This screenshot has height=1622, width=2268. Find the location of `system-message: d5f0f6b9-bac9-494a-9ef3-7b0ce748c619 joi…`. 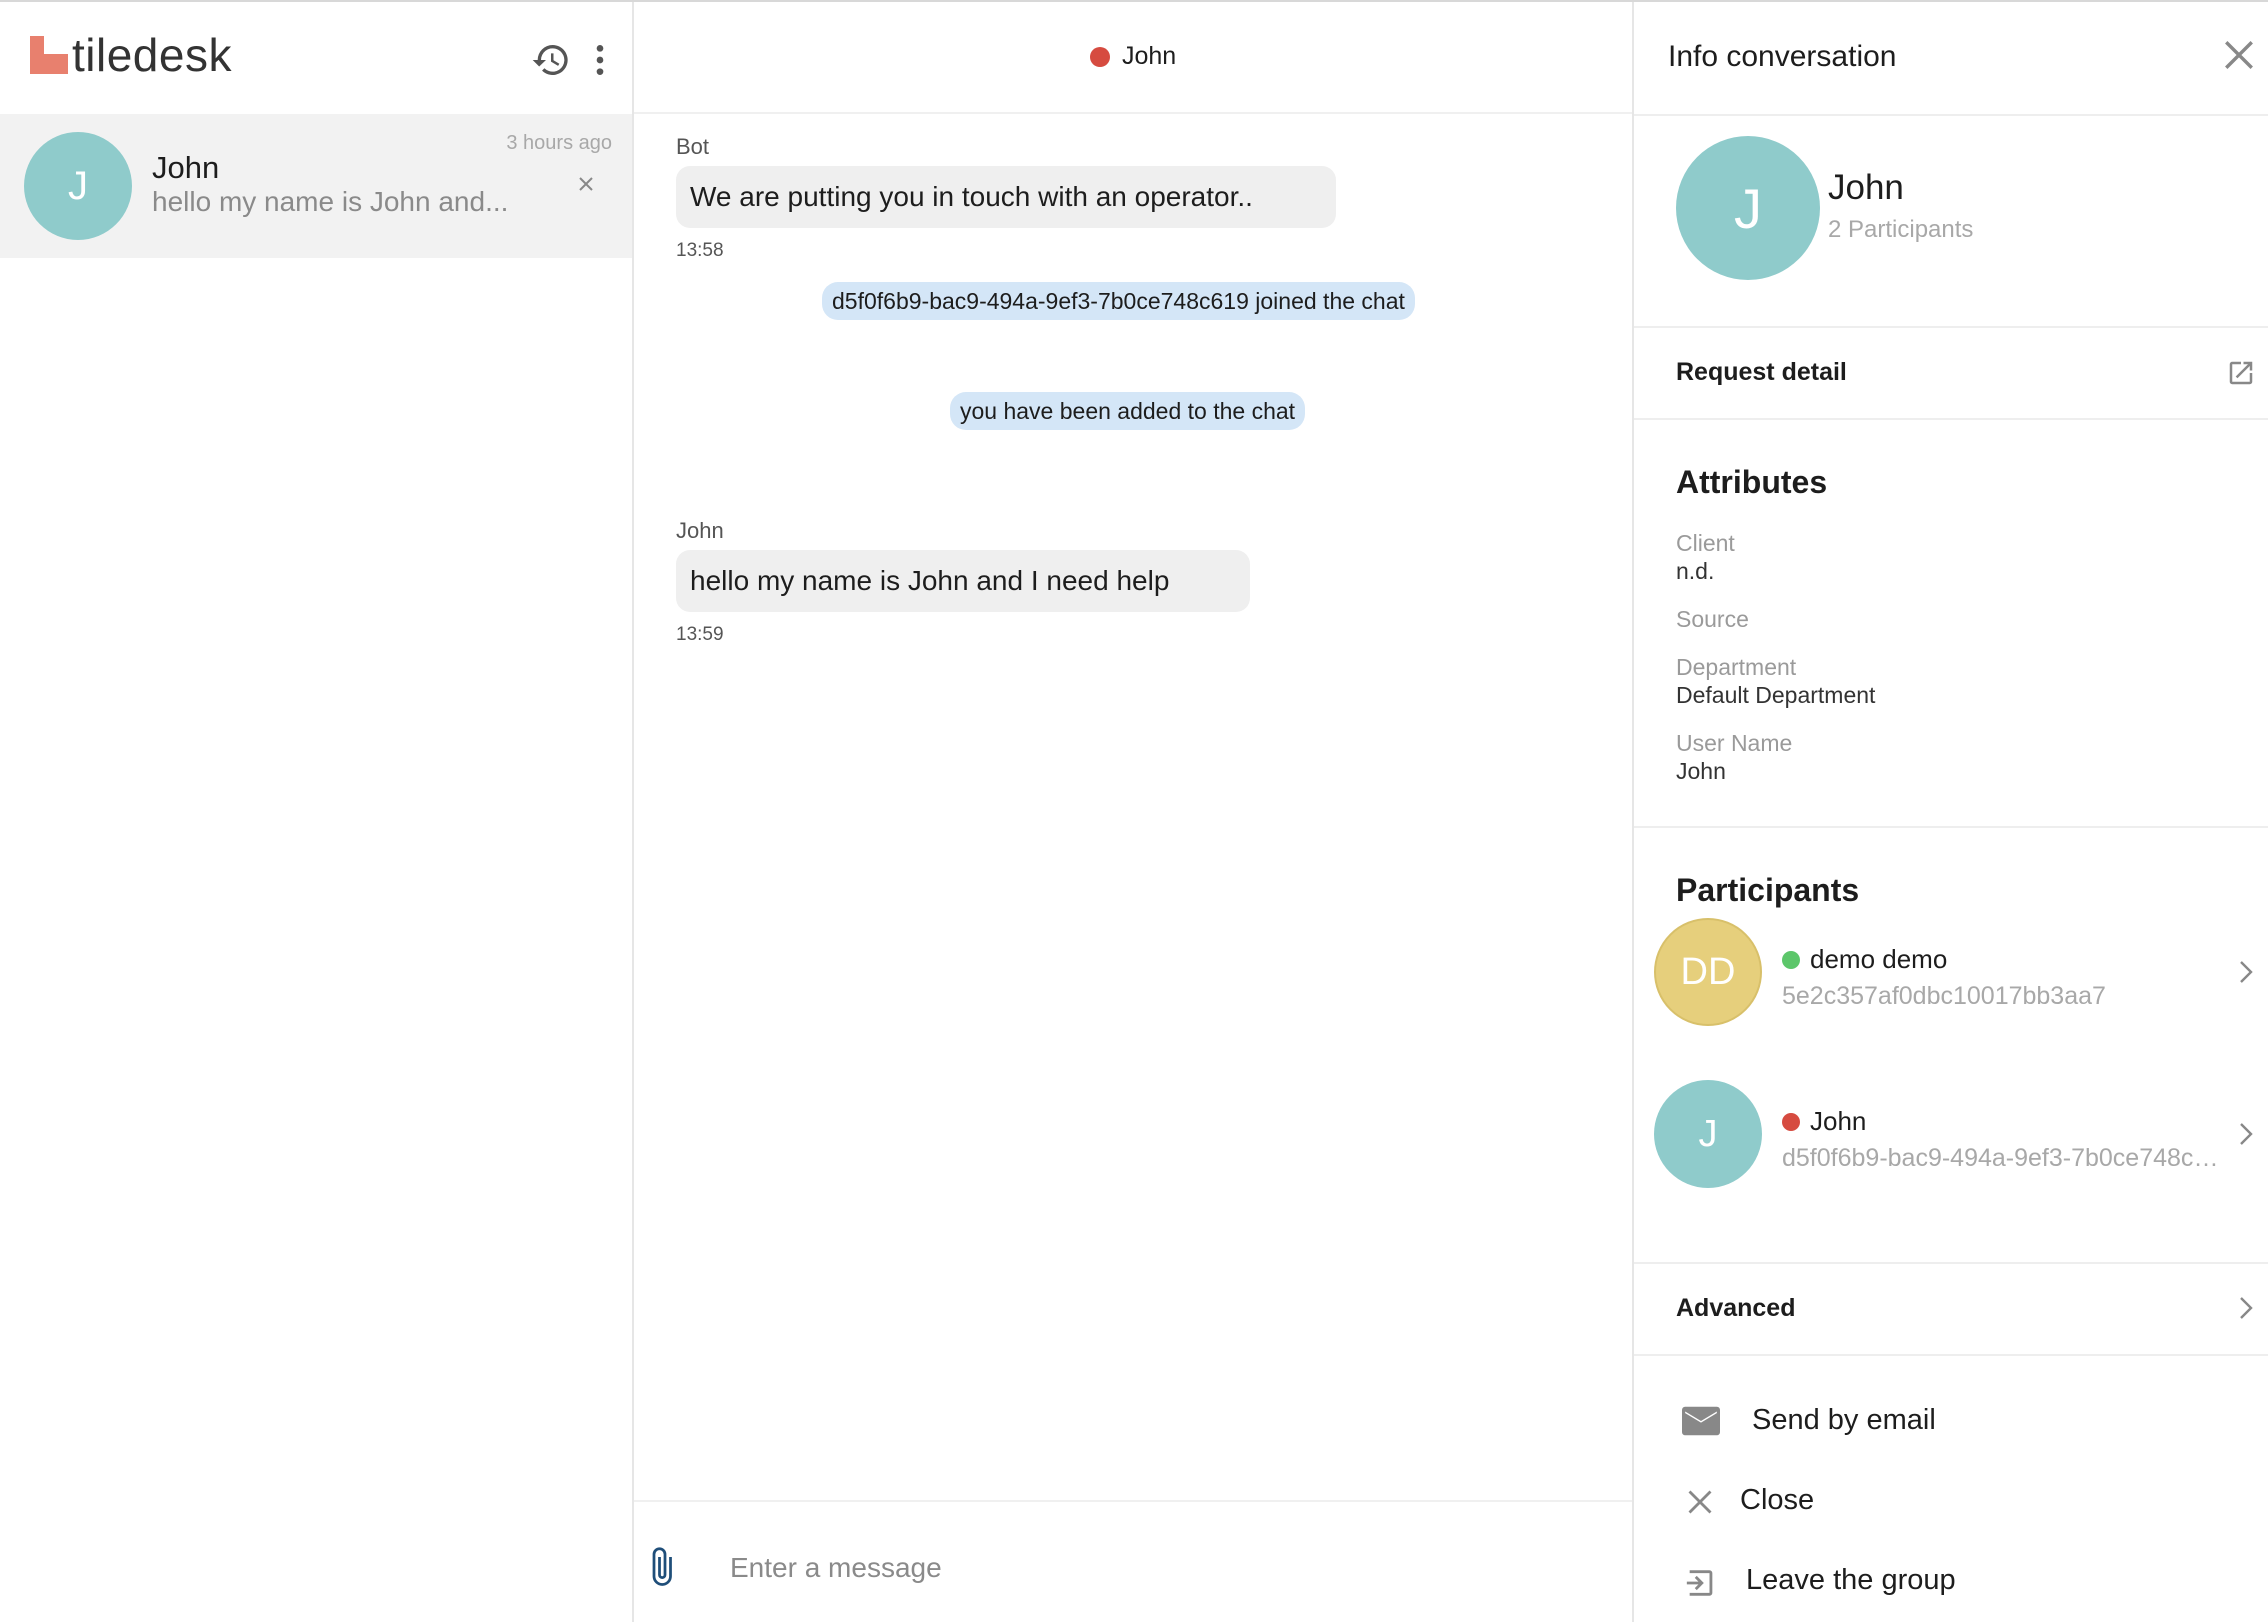

system-message: d5f0f6b9-bac9-494a-9ef3-7b0ce748c619 joi… is located at coordinates (1118, 301).